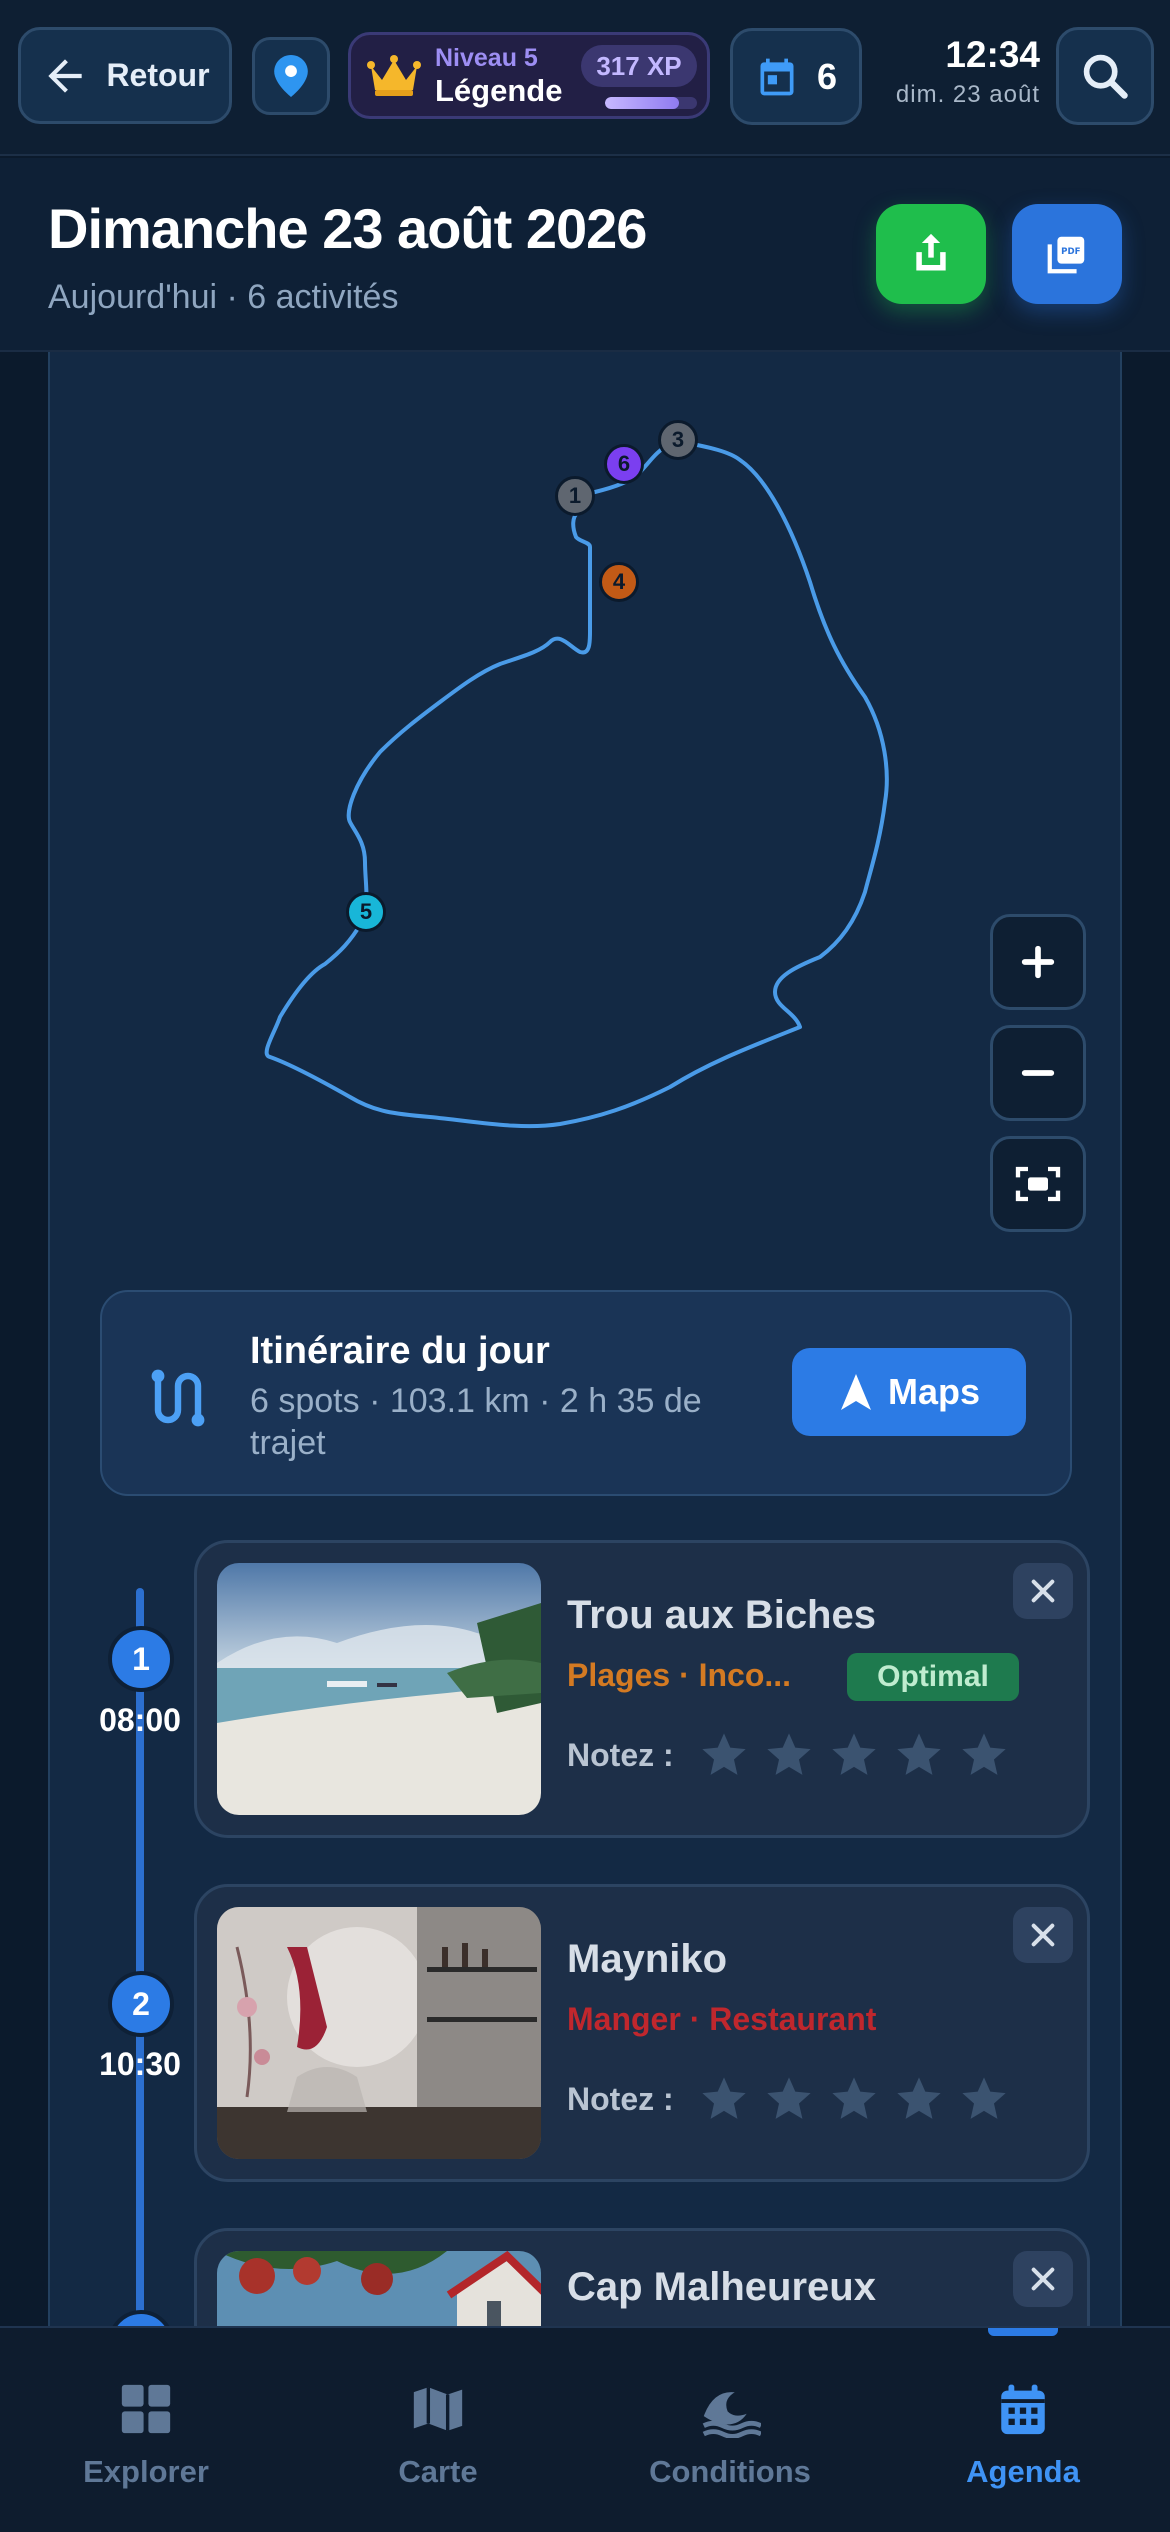 The image size is (1170, 2532). What do you see at coordinates (992, 54) in the screenshot?
I see `clock-time: 12:34` at bounding box center [992, 54].